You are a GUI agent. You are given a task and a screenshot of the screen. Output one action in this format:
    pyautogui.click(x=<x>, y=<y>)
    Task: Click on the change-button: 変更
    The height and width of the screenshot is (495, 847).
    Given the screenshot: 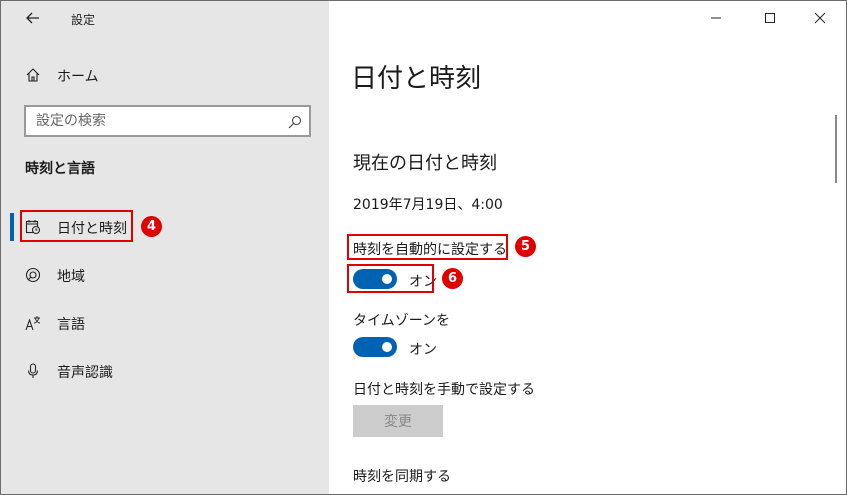 What is the action you would take?
    pyautogui.click(x=398, y=421)
    